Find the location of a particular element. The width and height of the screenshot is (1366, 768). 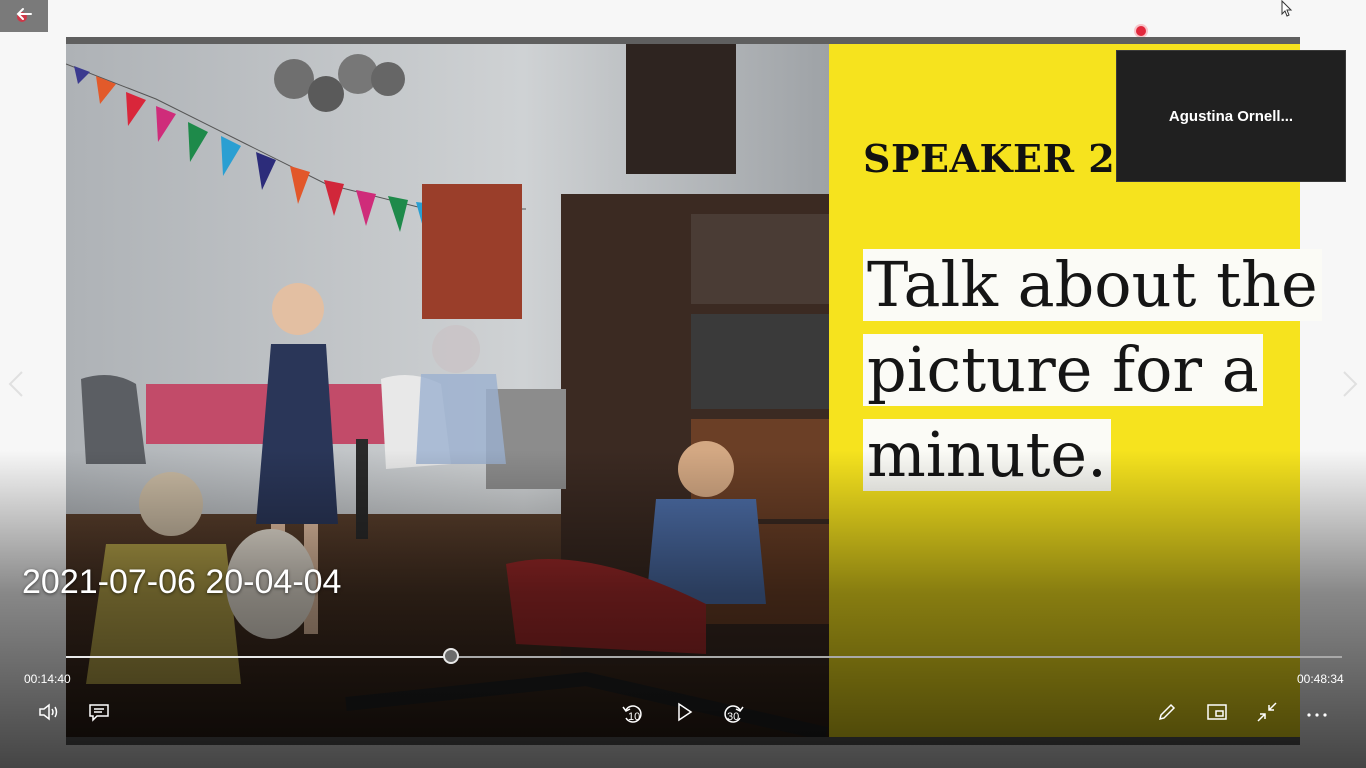

more-options-icon is located at coordinates (1317, 714).